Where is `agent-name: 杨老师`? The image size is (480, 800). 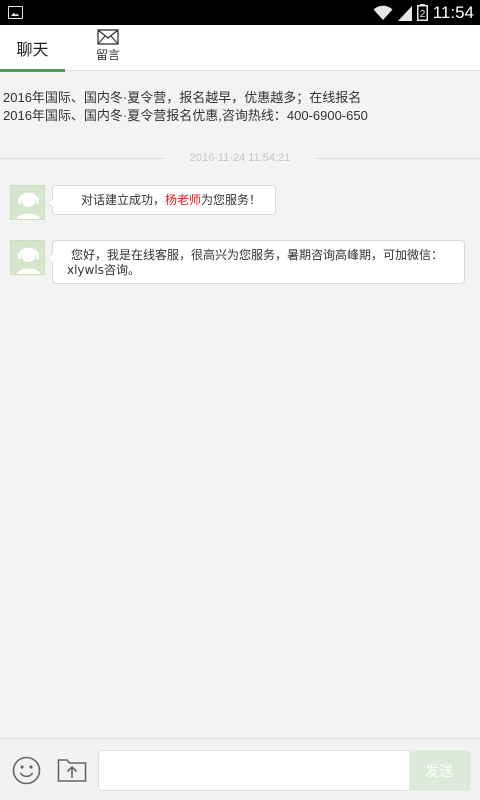
agent-name: 杨老师 is located at coordinates (183, 200).